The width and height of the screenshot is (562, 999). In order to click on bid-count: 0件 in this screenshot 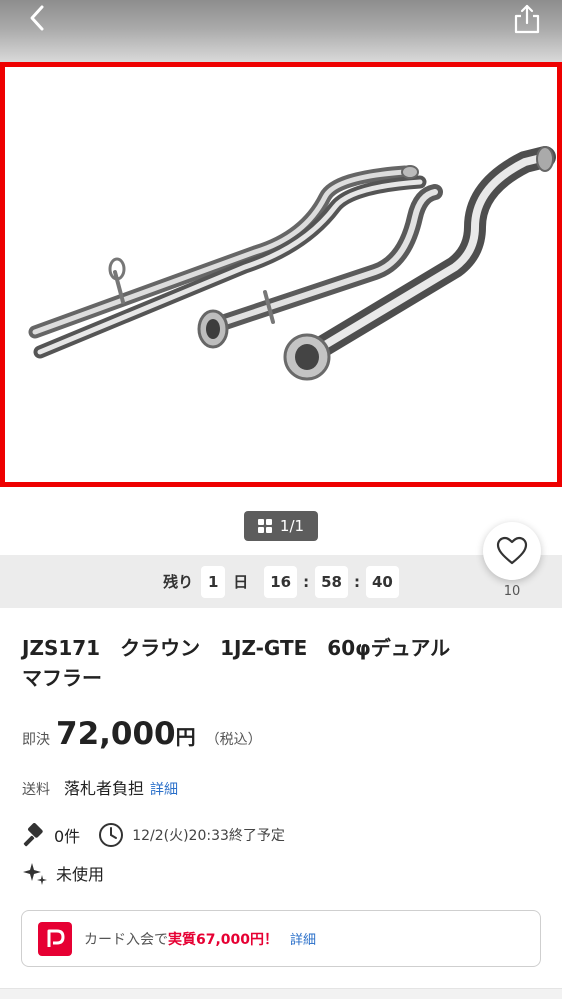, I will do `click(67, 836)`.